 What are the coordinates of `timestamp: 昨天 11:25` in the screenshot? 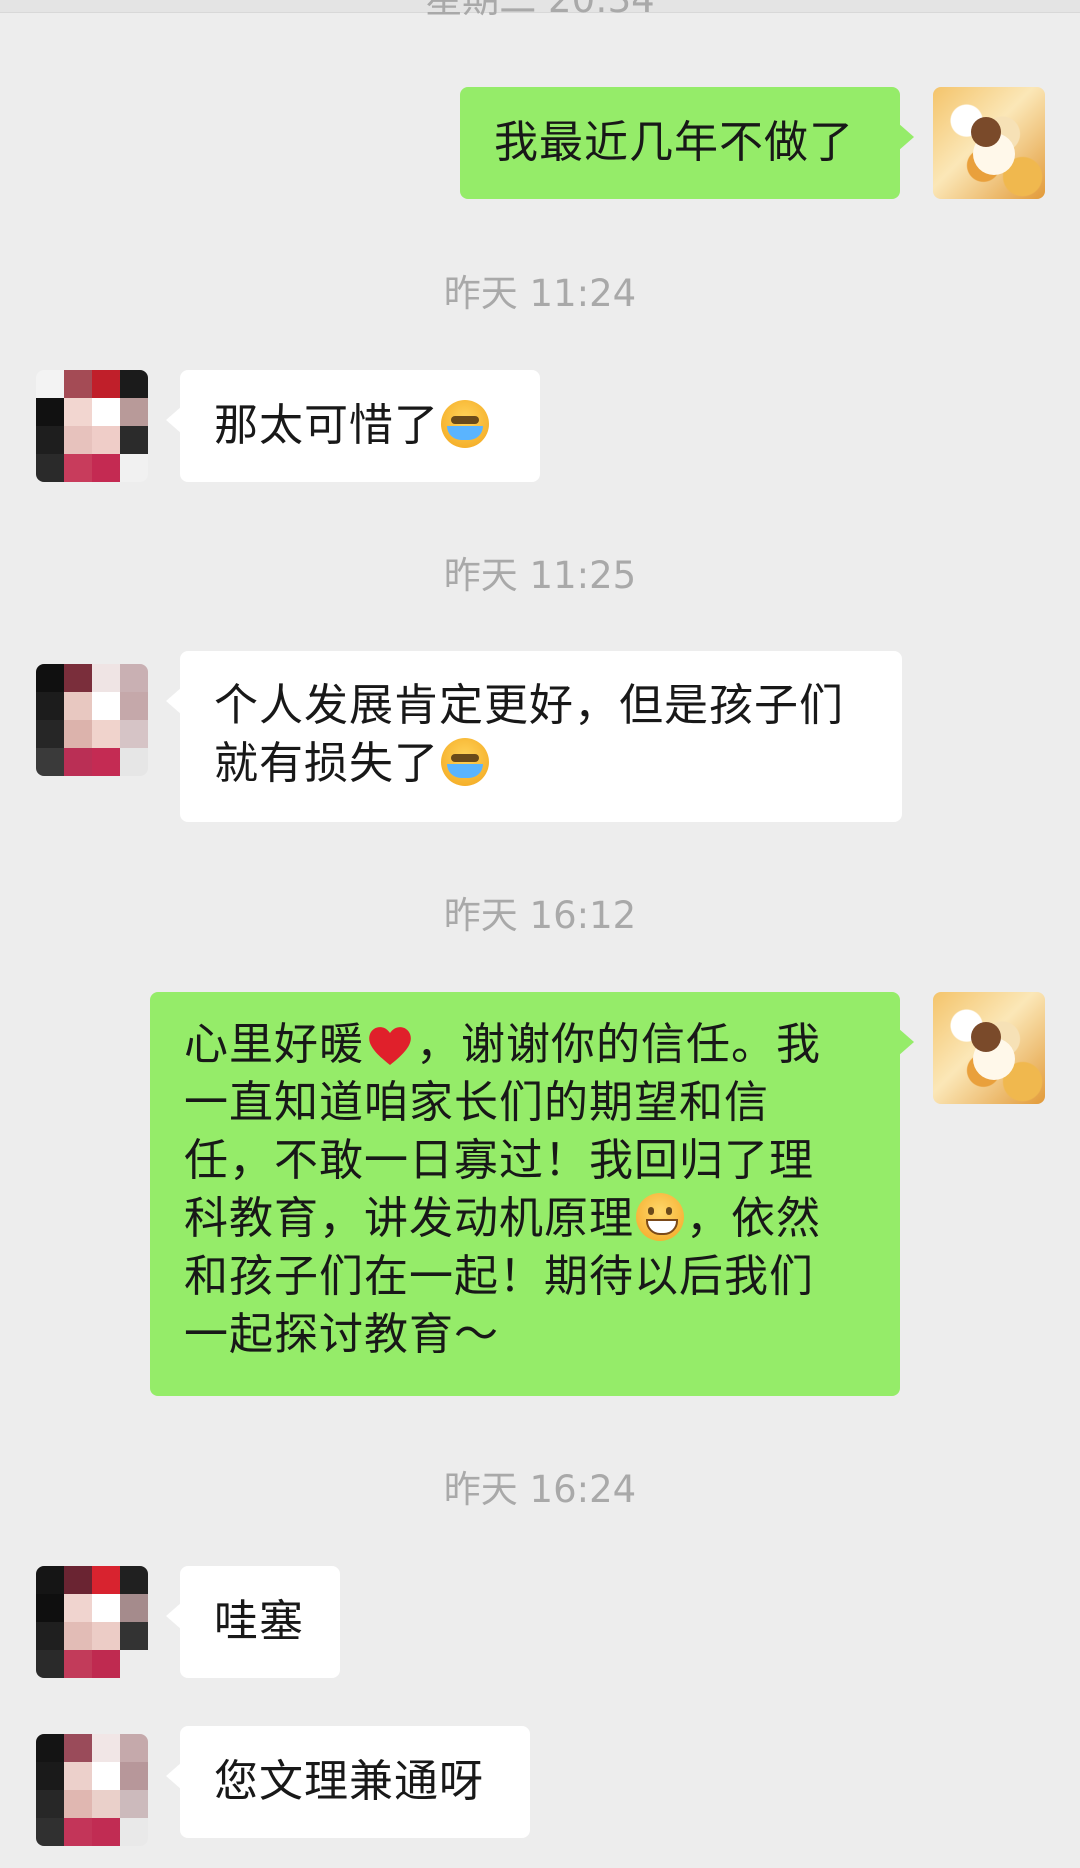 It's located at (540, 575).